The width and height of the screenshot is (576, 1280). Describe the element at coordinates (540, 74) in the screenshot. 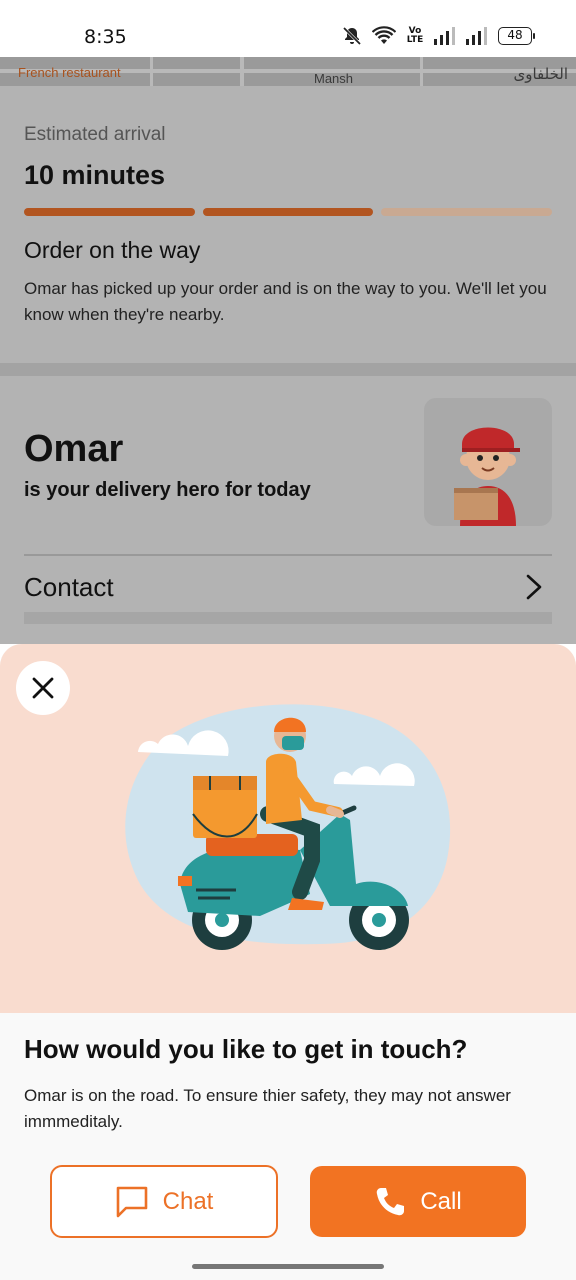

I see `map-label-district: الخلفاوى` at that location.